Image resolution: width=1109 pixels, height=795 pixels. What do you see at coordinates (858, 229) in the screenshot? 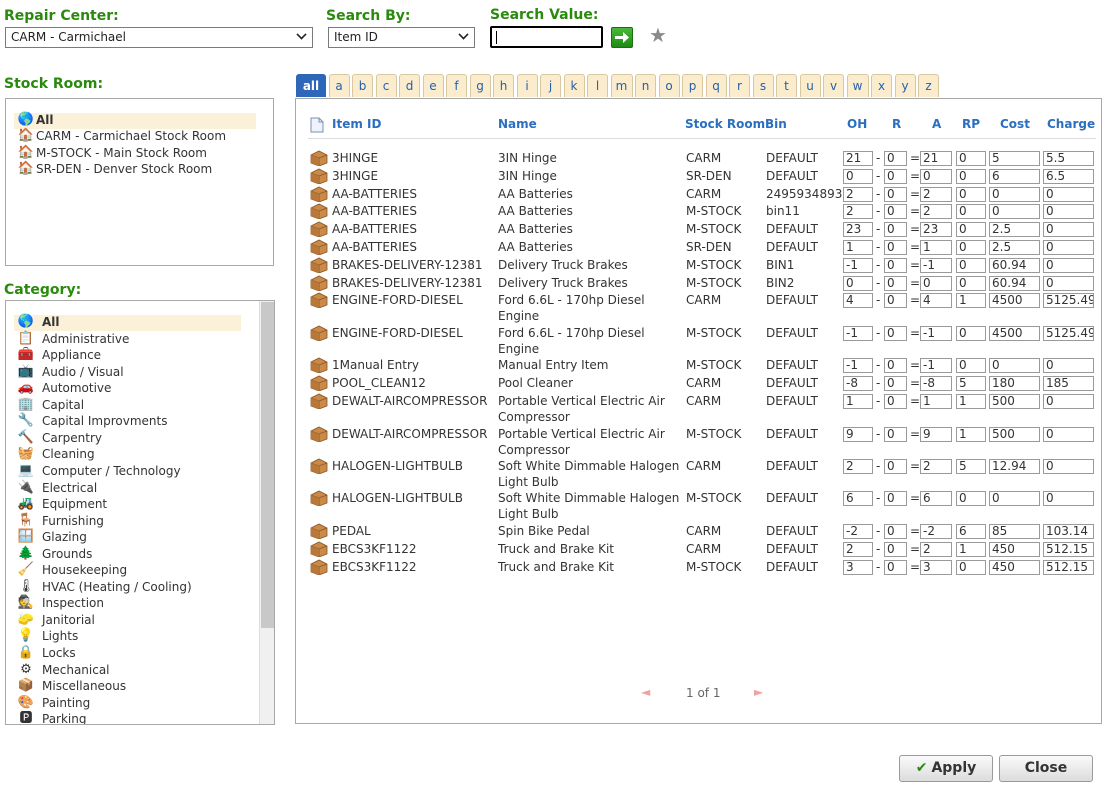
I see `on-hand-field: 23` at bounding box center [858, 229].